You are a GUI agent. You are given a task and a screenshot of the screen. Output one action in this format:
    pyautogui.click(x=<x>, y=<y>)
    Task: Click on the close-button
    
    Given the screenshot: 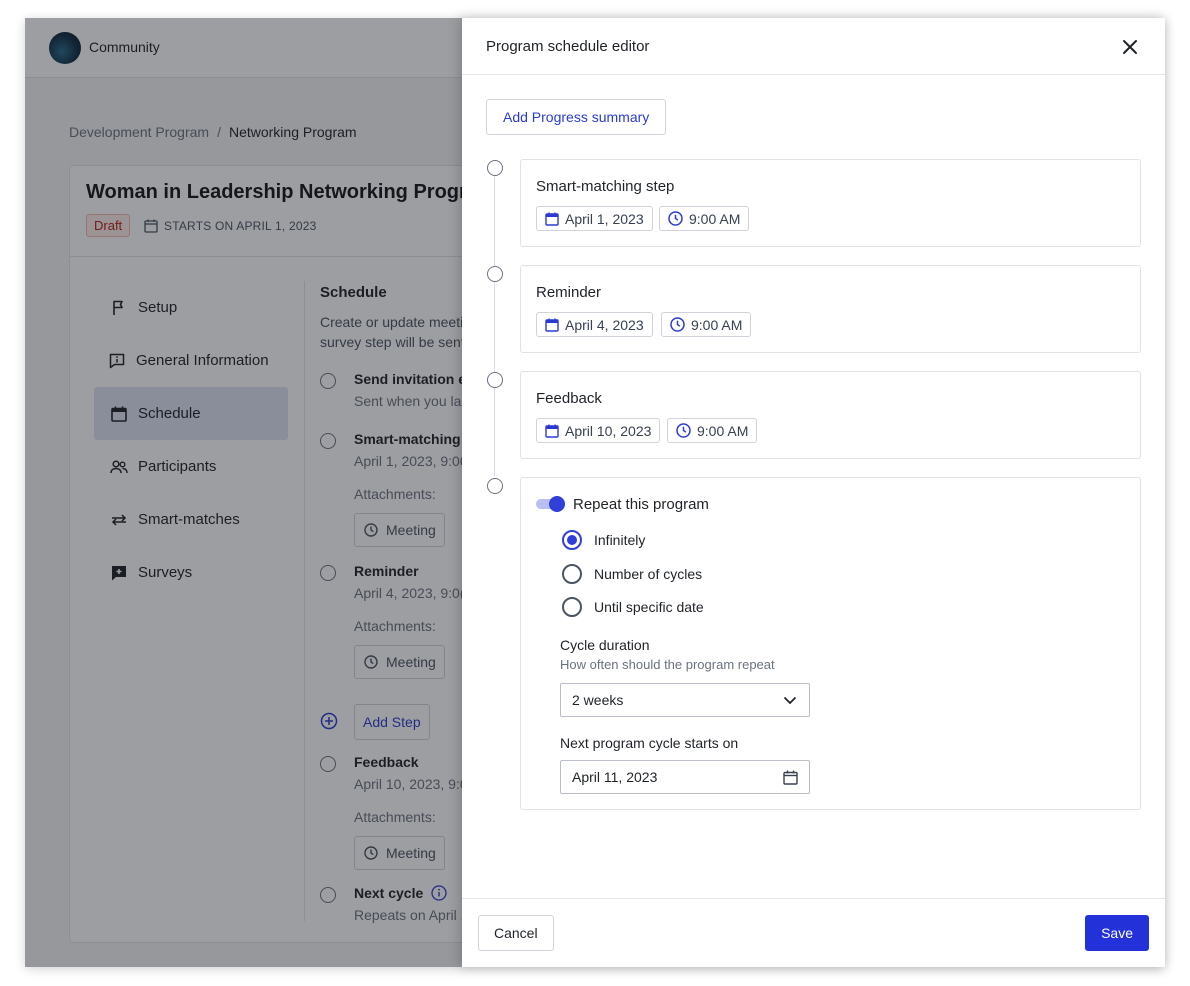 What is the action you would take?
    pyautogui.click(x=1130, y=47)
    